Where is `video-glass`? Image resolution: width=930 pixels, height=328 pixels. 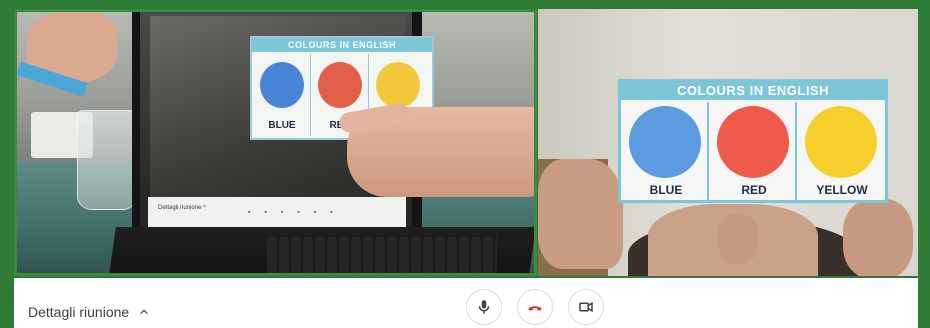 video-glass is located at coordinates (107, 160).